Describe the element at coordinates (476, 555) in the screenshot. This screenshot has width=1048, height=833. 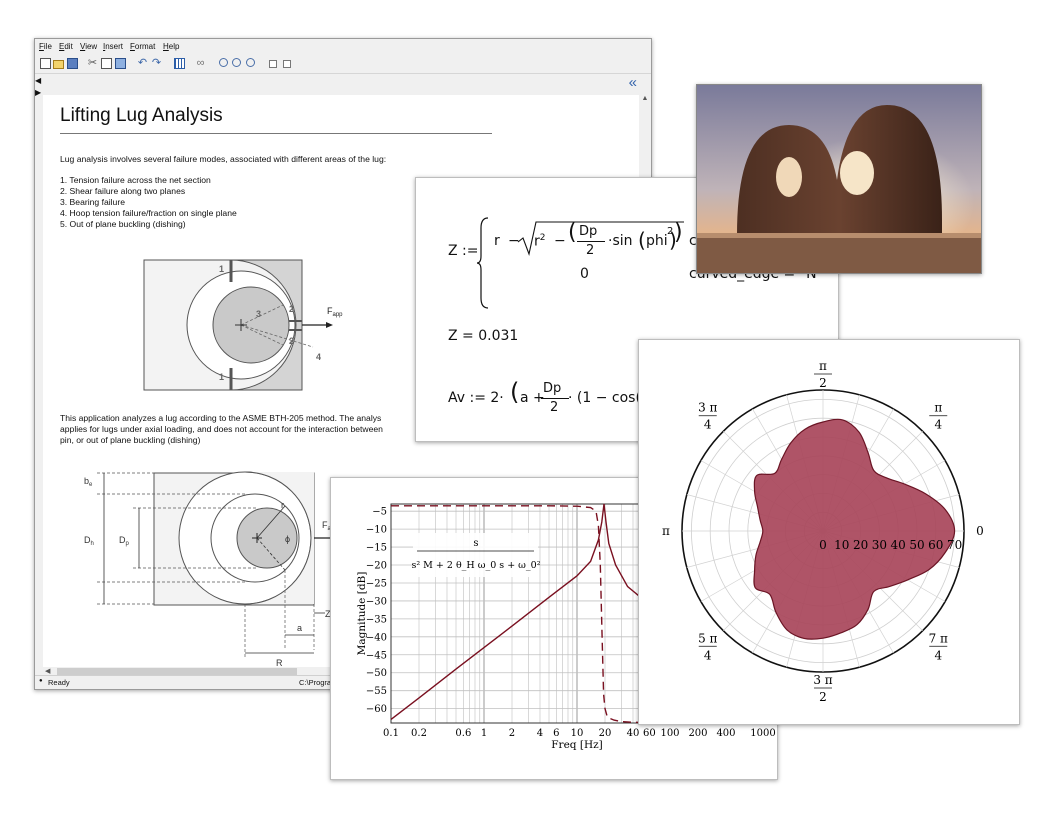
I see `transfer-function-label: s s² M + 2 θ_H ω_0 s + ω_0²` at that location.